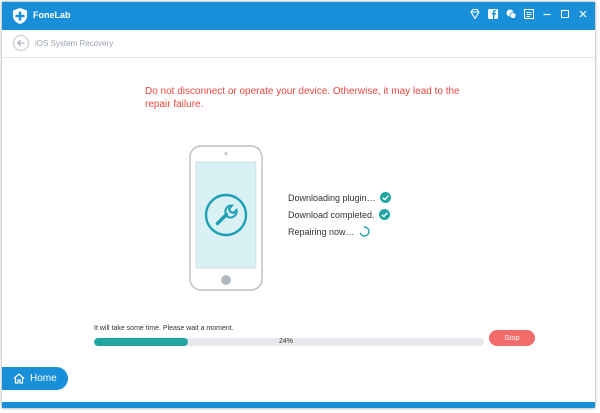 The height and width of the screenshot is (413, 600). What do you see at coordinates (20, 16) in the screenshot?
I see `fonelab-logo-icon` at bounding box center [20, 16].